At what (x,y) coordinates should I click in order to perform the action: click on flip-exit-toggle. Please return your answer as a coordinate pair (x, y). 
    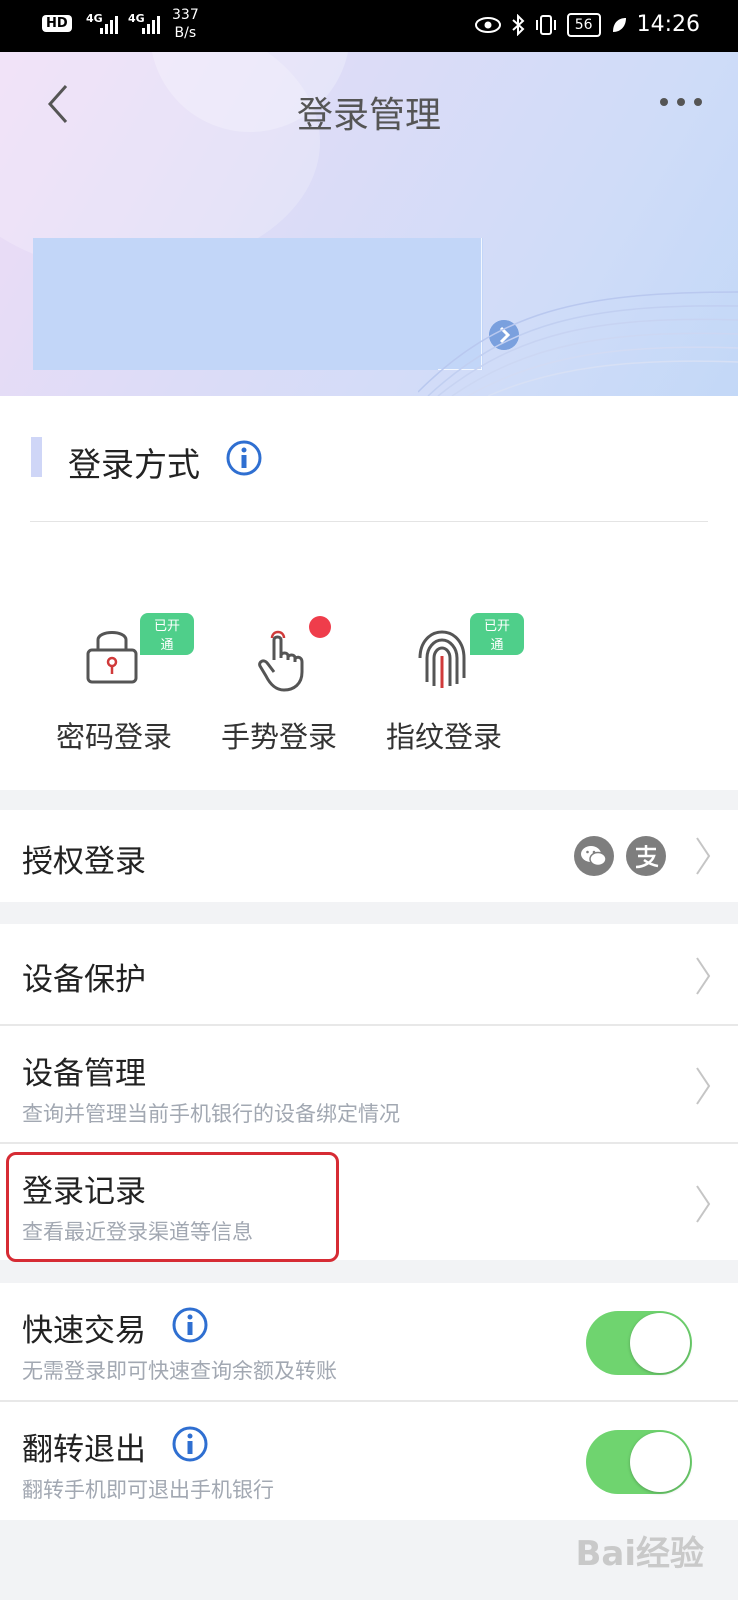
    Looking at the image, I should click on (639, 1462).